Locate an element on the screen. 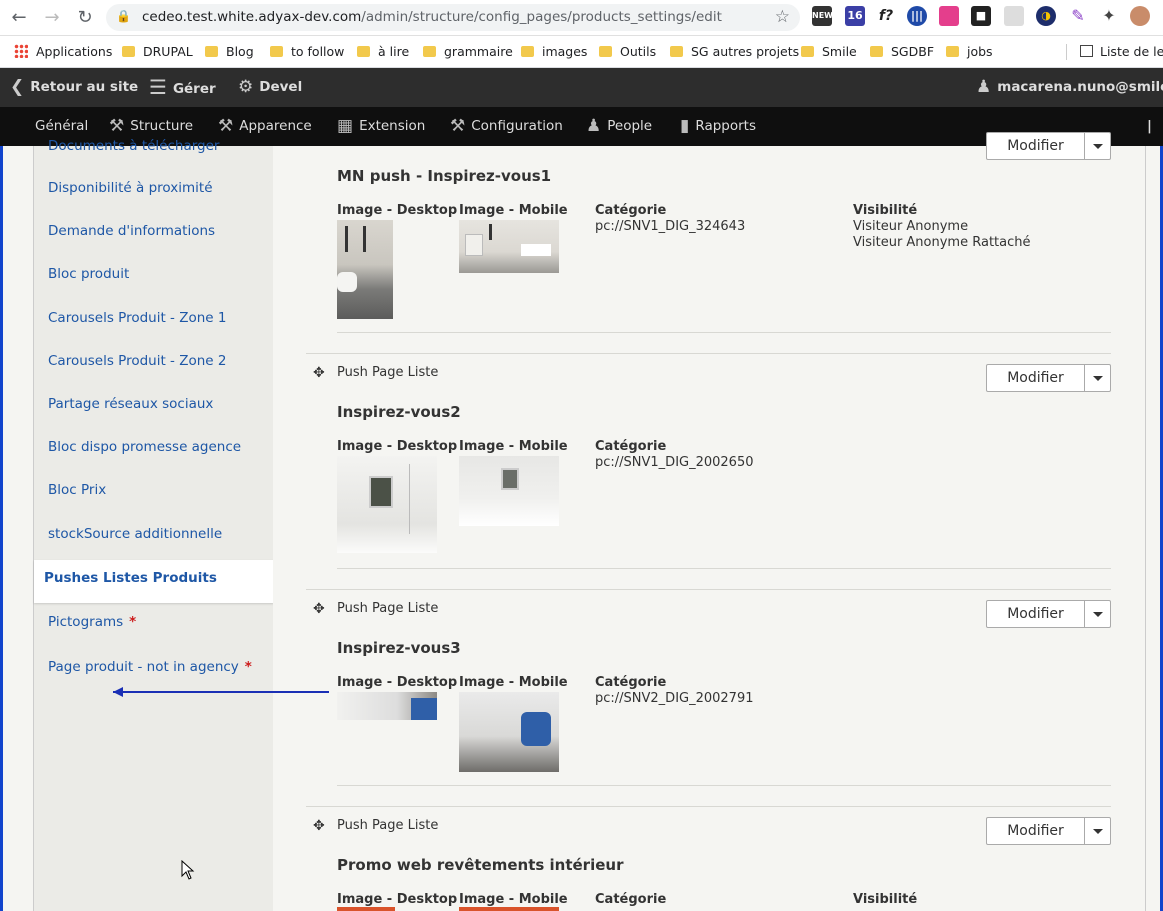  bookmark-images: images is located at coordinates (554, 52).